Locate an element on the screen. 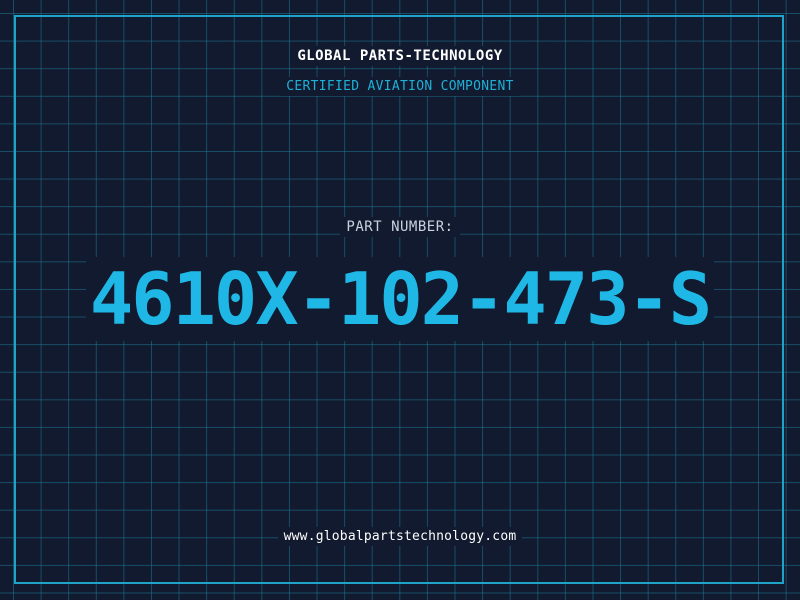 This screenshot has height=600, width=800. part-number-row: 4610X-102-473-S is located at coordinates (400, 299).